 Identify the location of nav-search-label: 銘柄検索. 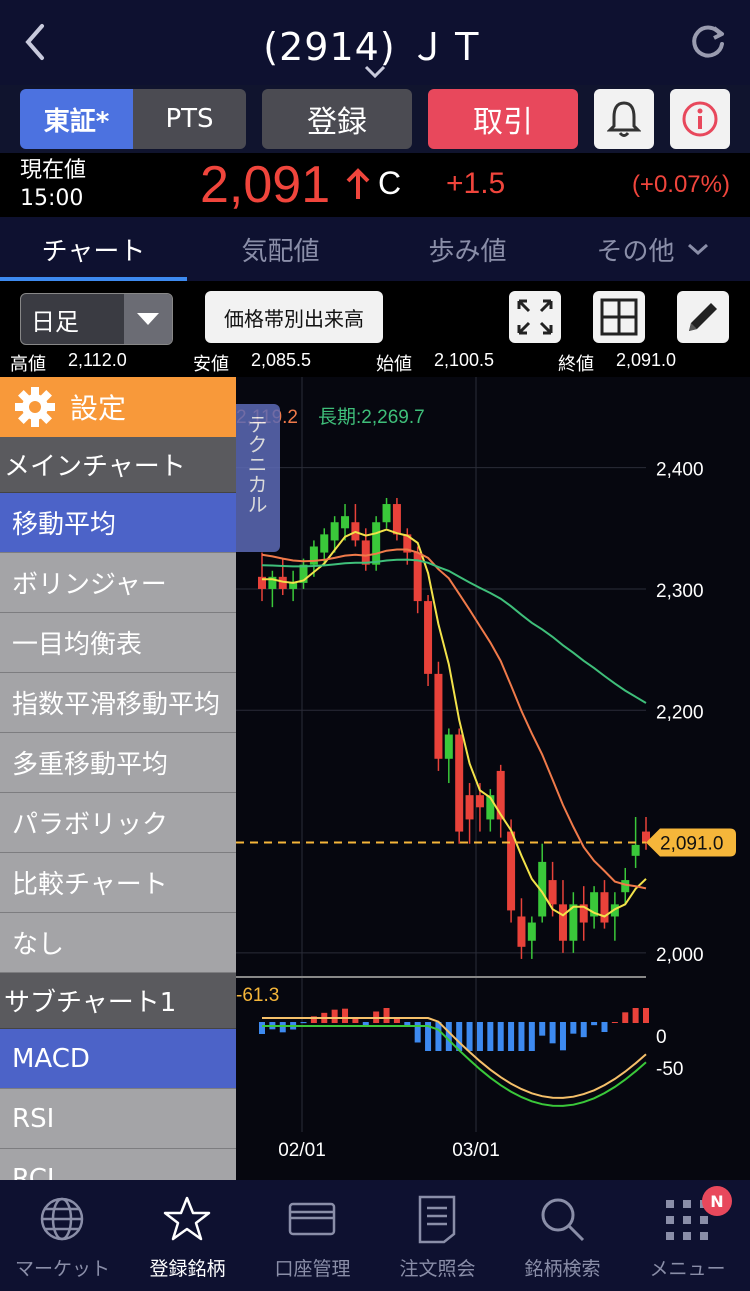
(562, 1269).